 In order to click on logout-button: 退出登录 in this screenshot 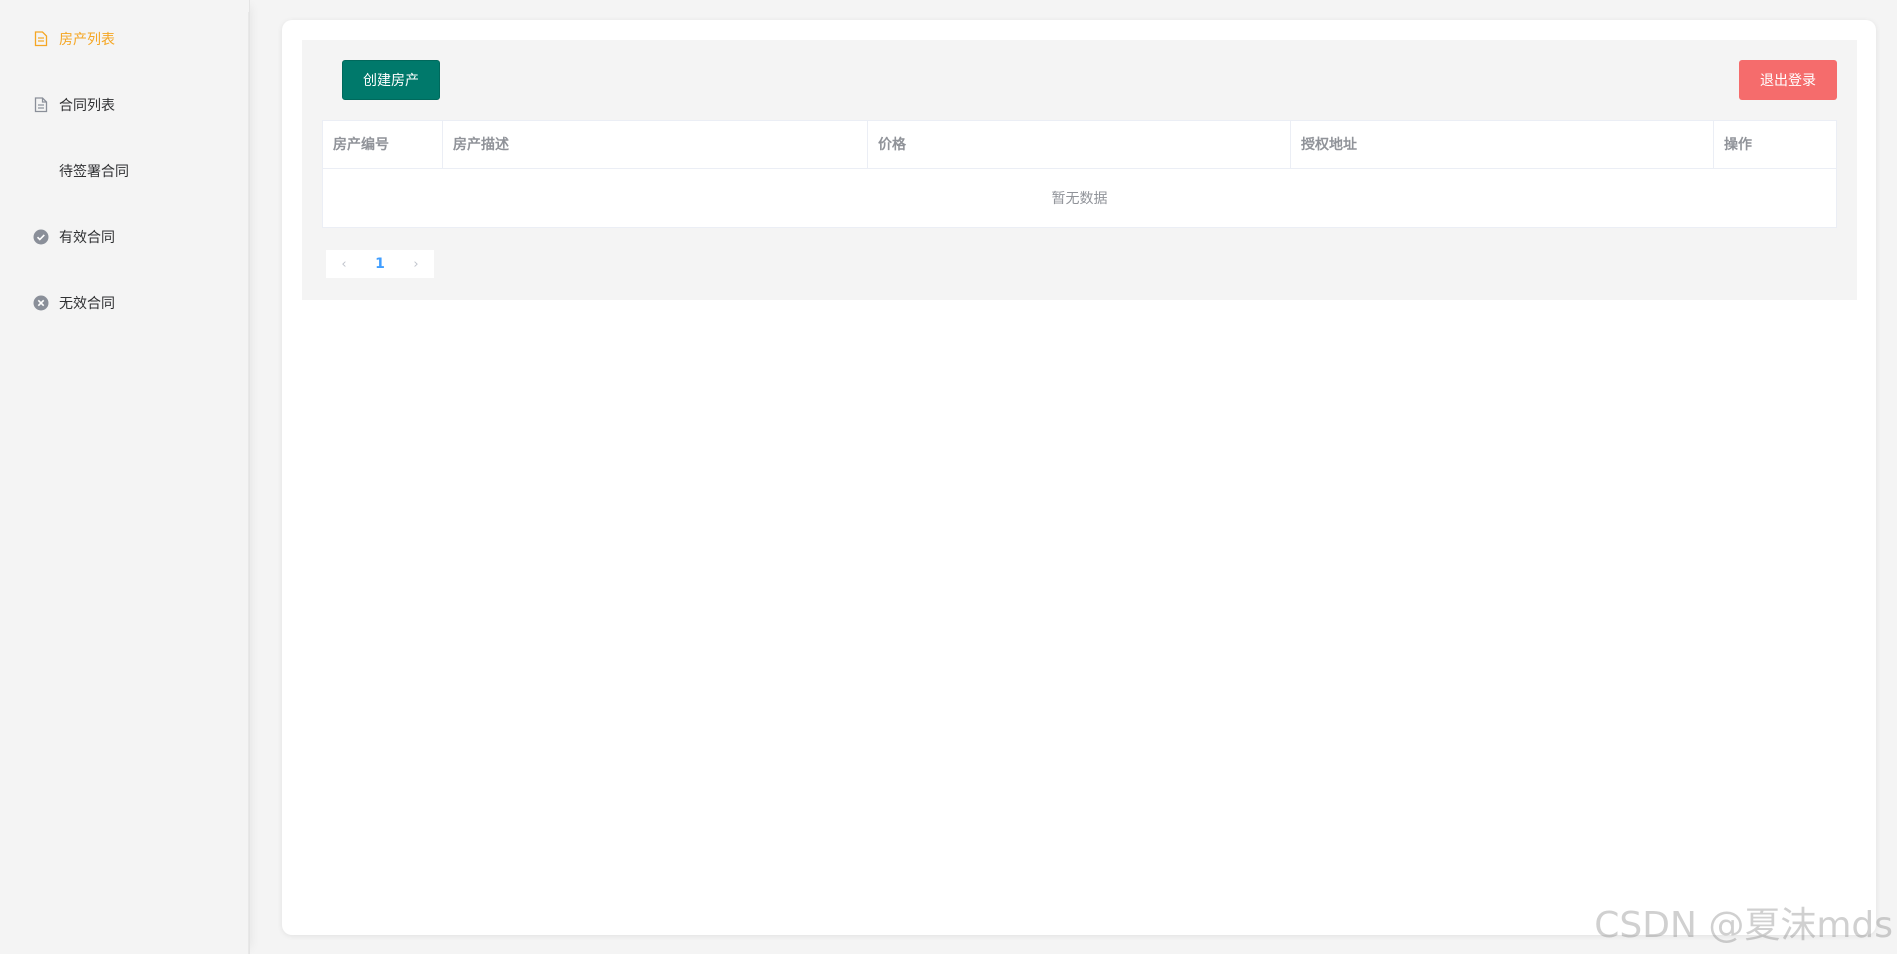, I will do `click(1788, 80)`.